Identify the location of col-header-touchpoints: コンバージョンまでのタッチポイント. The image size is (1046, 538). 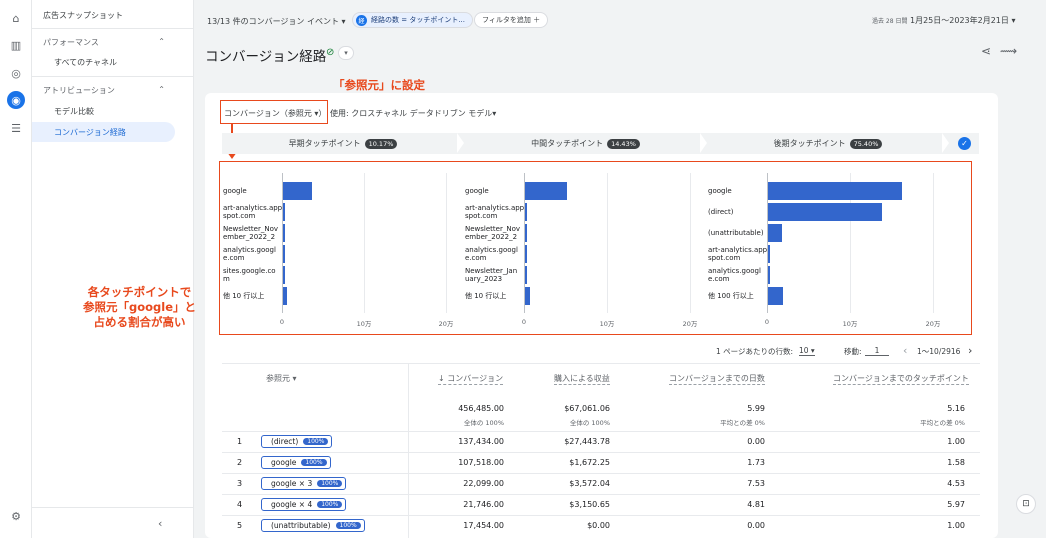
(901, 379).